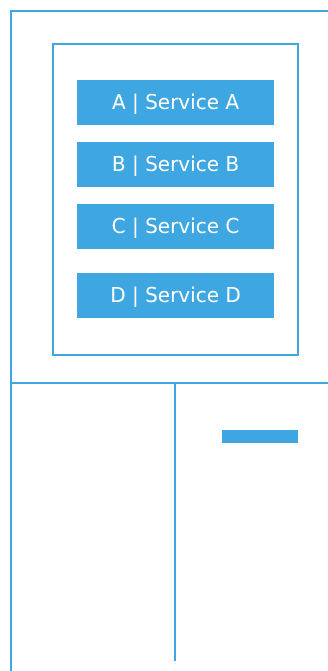  Describe the element at coordinates (169, 383) in the screenshot. I see `horizontal-divider` at that location.